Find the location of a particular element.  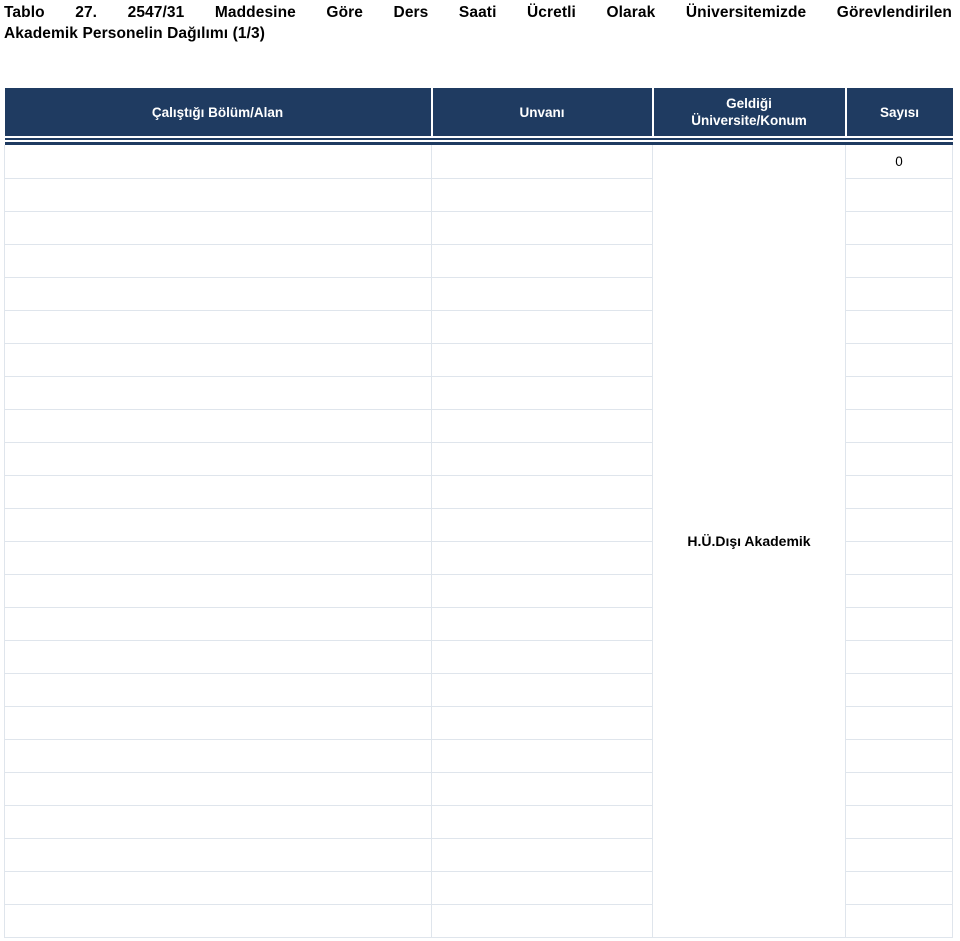

table-header-rule-cell is located at coordinates (478, 140).